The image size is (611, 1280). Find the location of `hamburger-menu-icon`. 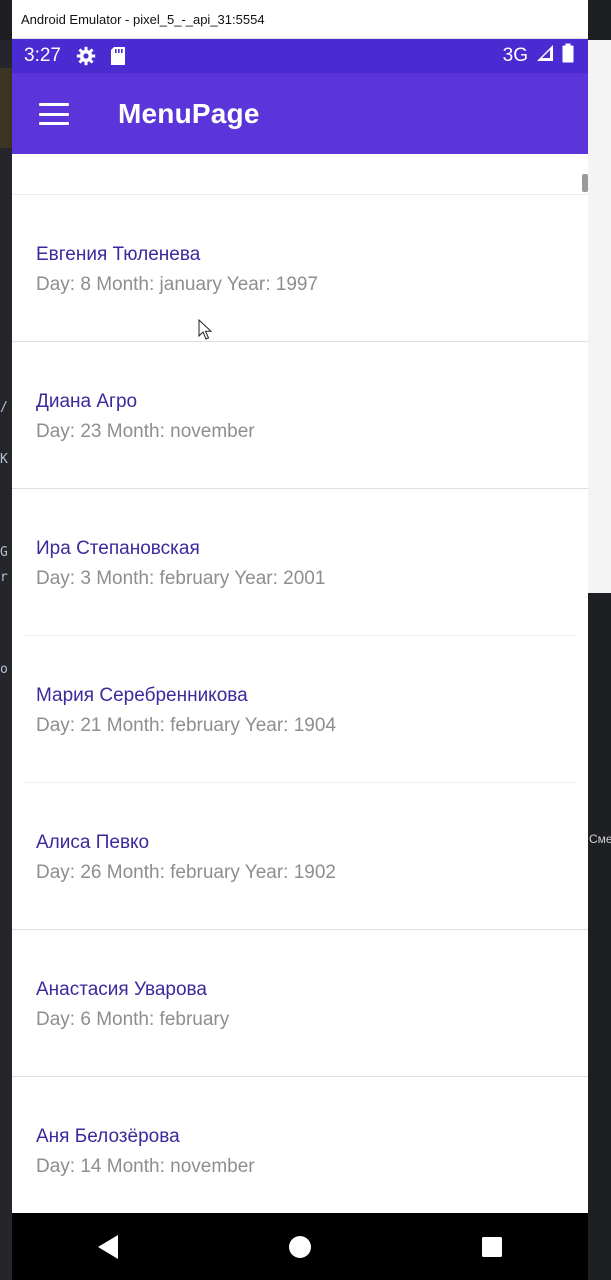

hamburger-menu-icon is located at coordinates (54, 114).